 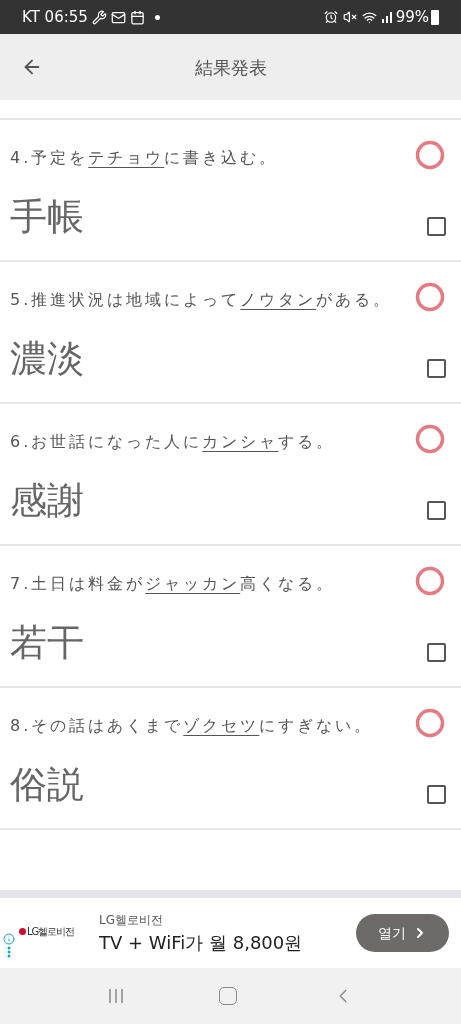 What do you see at coordinates (99, 17) in the screenshot?
I see `wrench-icon` at bounding box center [99, 17].